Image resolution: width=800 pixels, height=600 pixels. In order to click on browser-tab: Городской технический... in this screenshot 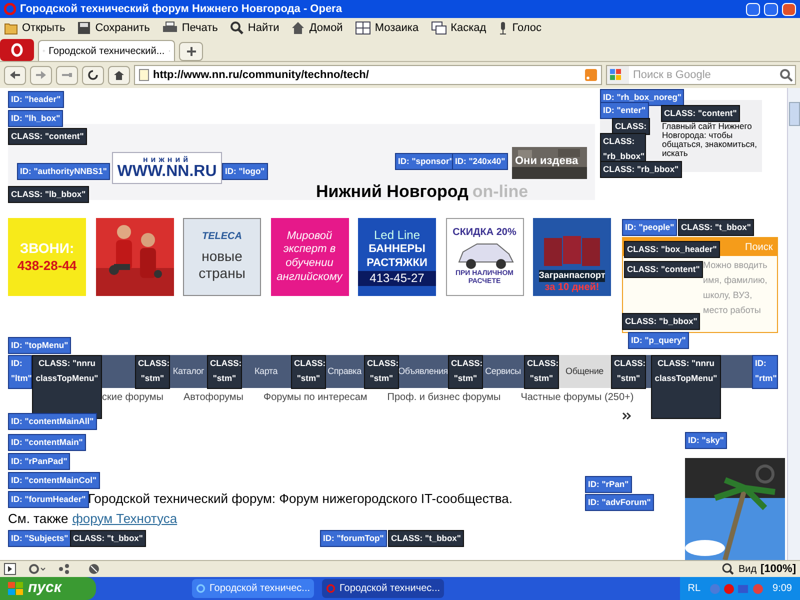, I will do `click(106, 50)`.